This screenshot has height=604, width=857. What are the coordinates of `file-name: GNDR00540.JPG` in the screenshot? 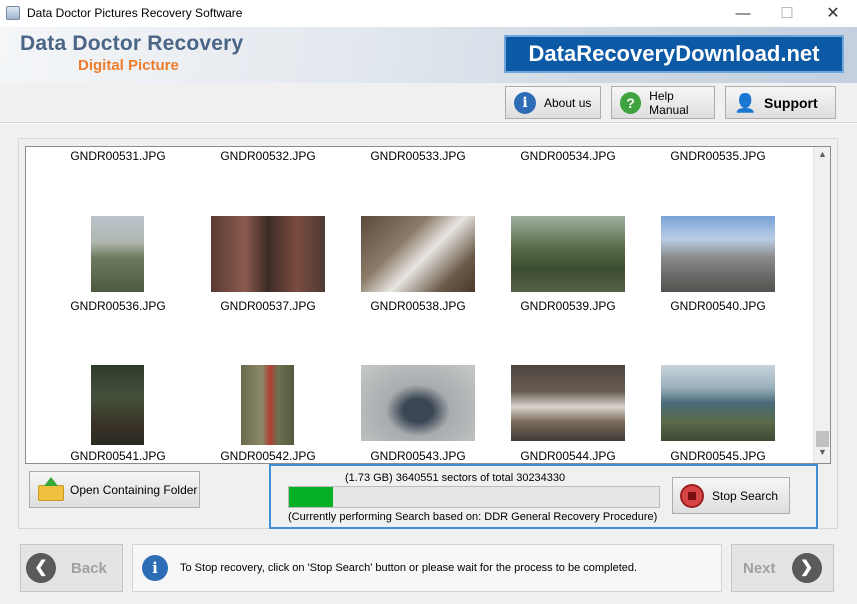 It's located at (718, 306).